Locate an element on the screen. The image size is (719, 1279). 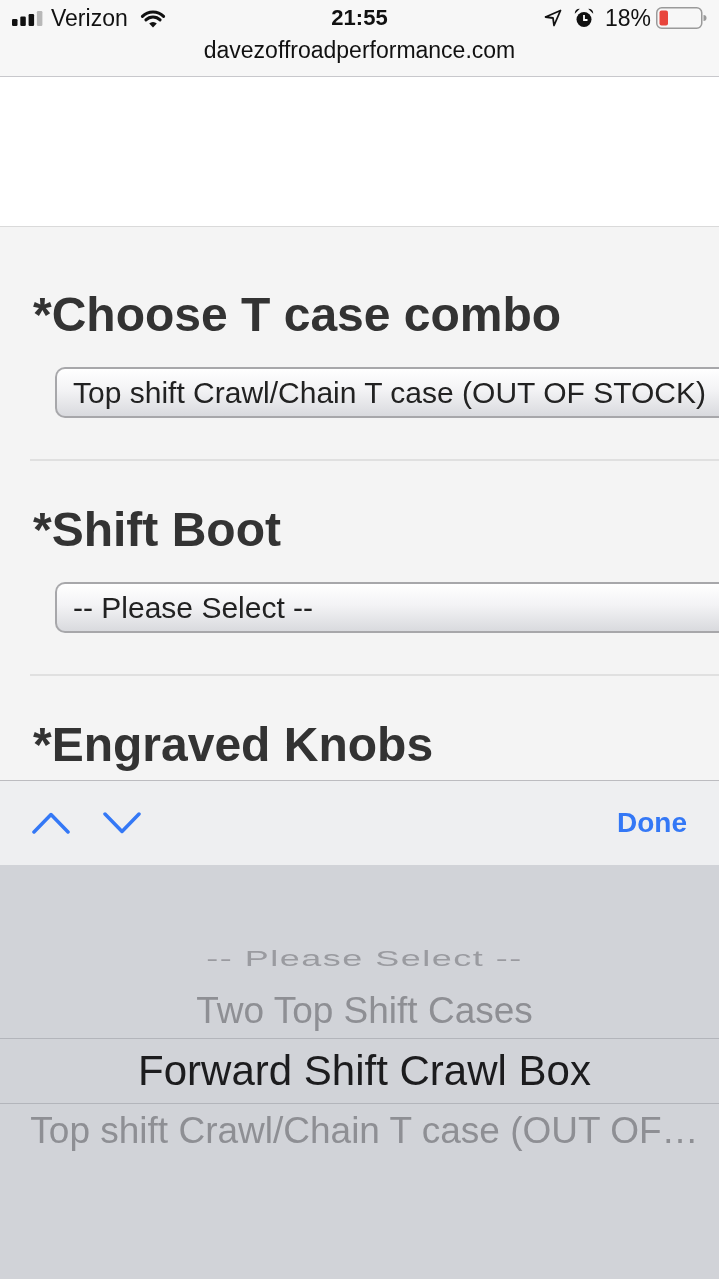
clock-time: 21:55 is located at coordinates (359, 18).